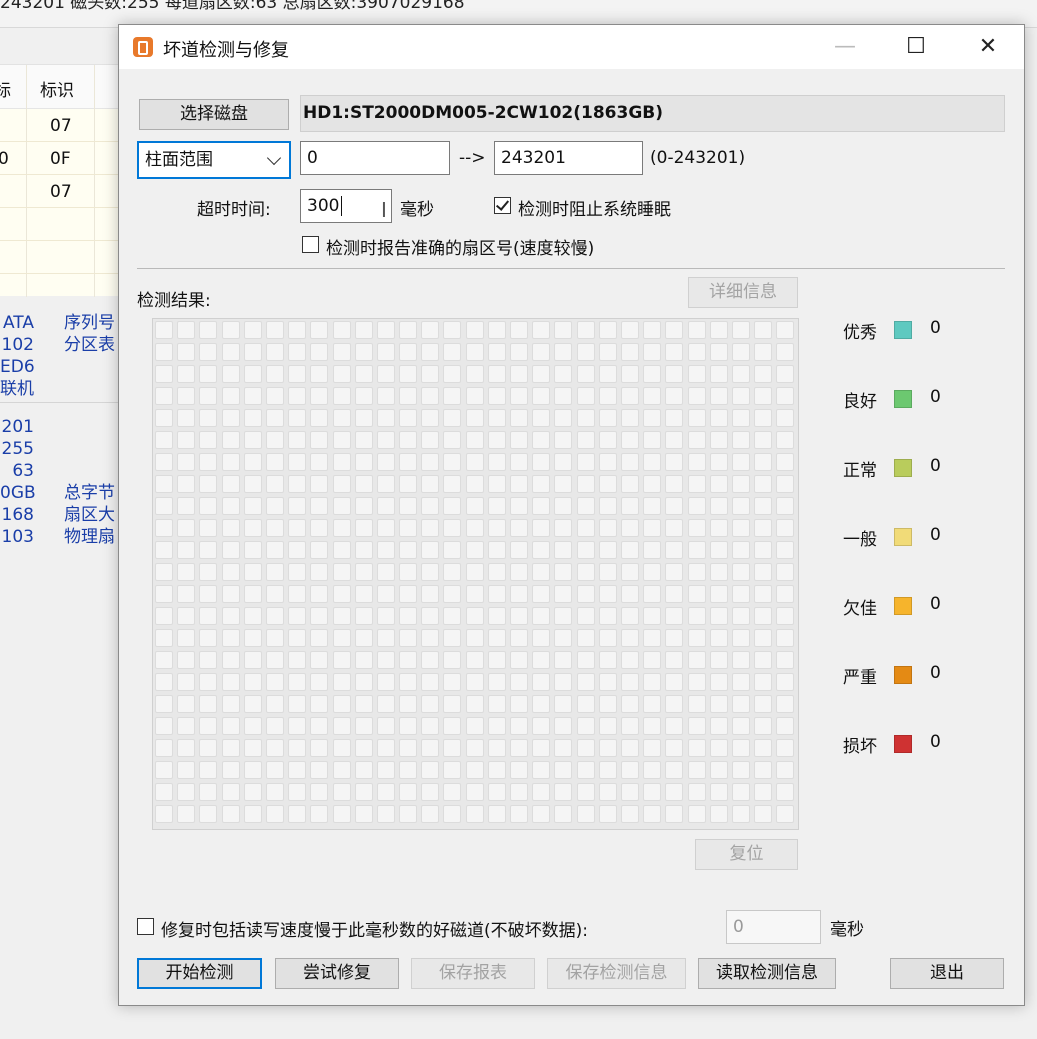 This screenshot has width=1037, height=1039. What do you see at coordinates (892, 744) in the screenshot?
I see `legend-damaged: 损坏 0` at bounding box center [892, 744].